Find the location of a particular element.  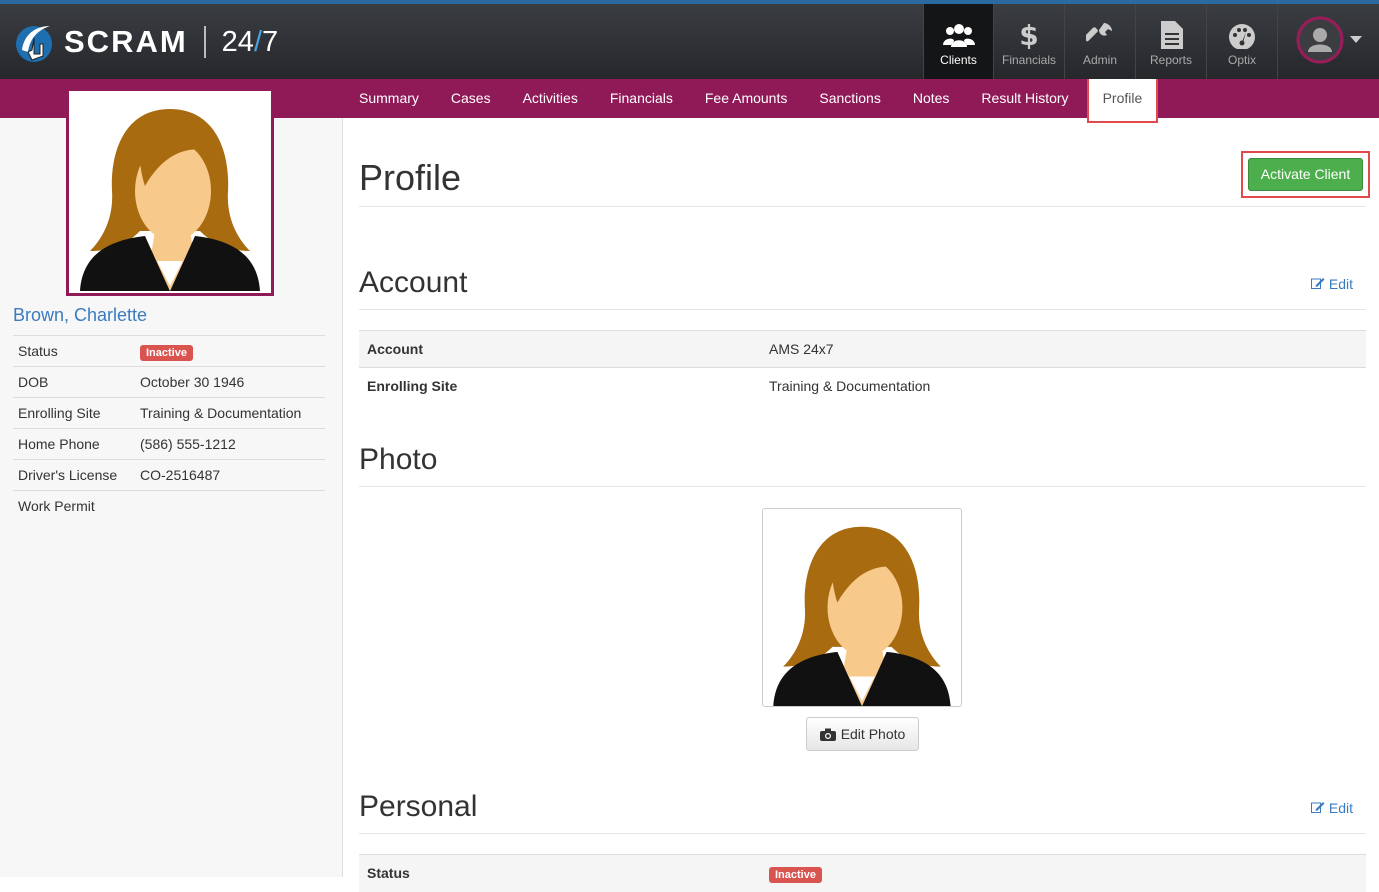

tab-result-history: Result History is located at coordinates (1024, 98).